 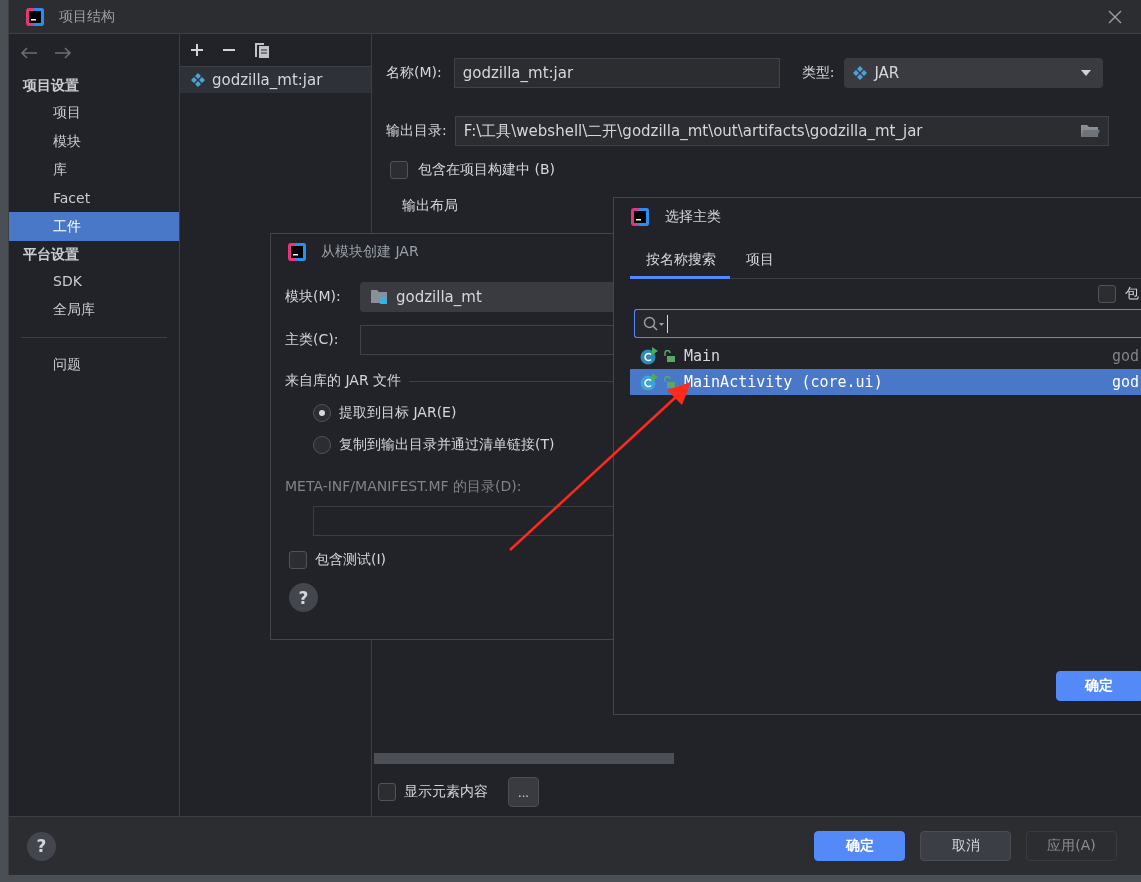 I want to click on sidebar-heading: 项目设置, so click(x=50, y=85).